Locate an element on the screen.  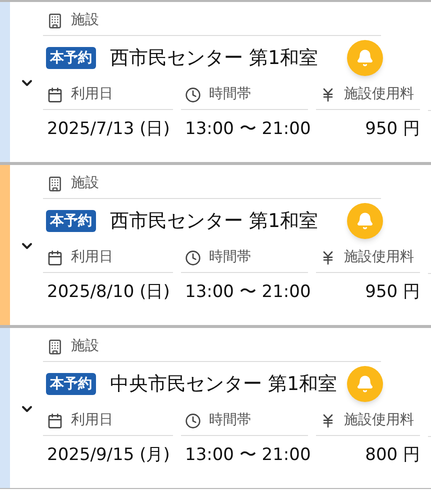
usage-date: 2025/7/13 (日) is located at coordinates (108, 130).